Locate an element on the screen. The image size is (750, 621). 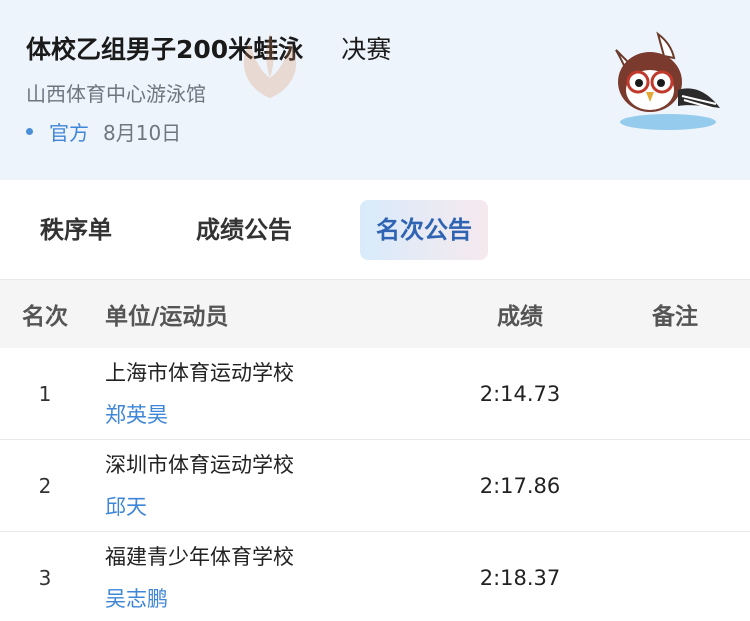
unit-name: 深圳市体育运动学校 is located at coordinates (199, 464).